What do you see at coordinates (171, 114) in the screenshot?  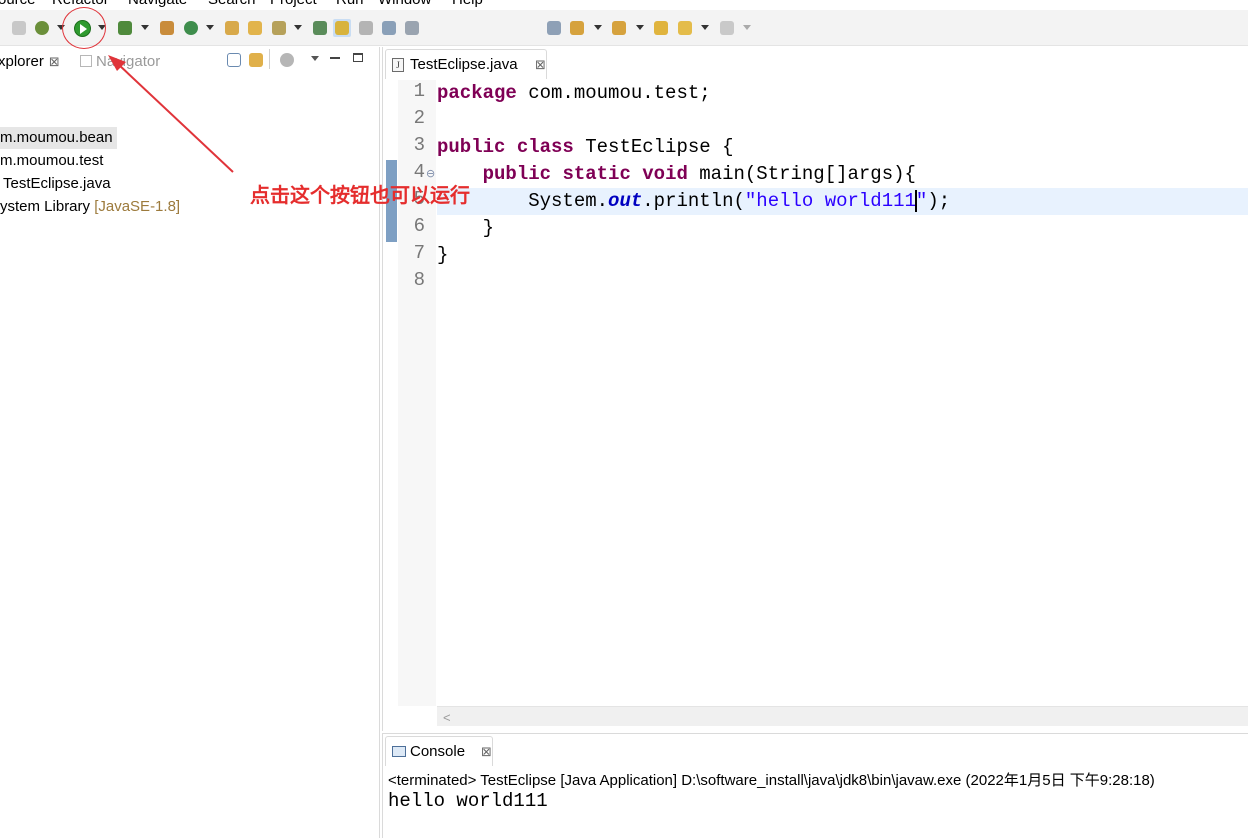 I see `annotation-arrow` at bounding box center [171, 114].